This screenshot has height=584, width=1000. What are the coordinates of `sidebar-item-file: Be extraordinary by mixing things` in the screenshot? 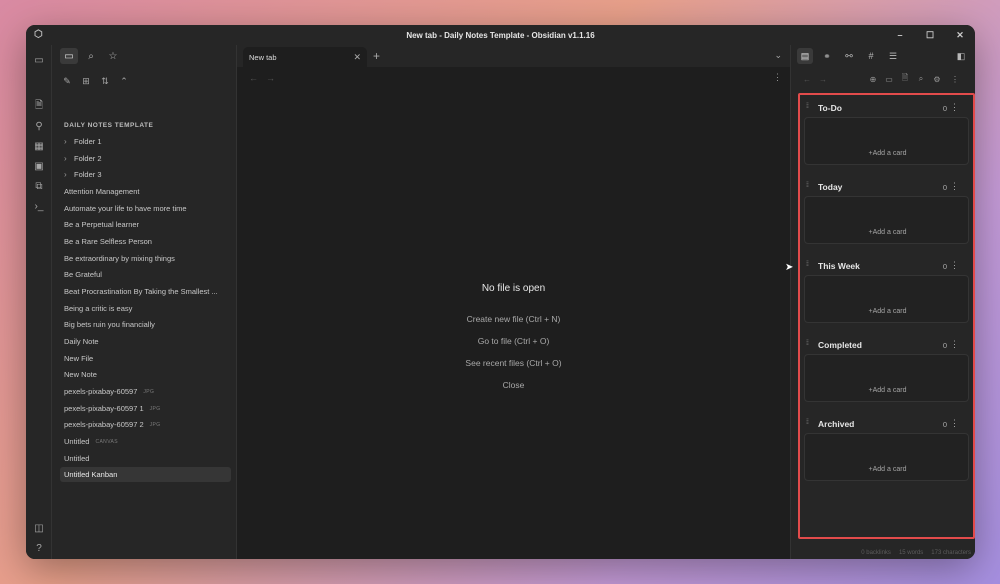 It's located at (145, 258).